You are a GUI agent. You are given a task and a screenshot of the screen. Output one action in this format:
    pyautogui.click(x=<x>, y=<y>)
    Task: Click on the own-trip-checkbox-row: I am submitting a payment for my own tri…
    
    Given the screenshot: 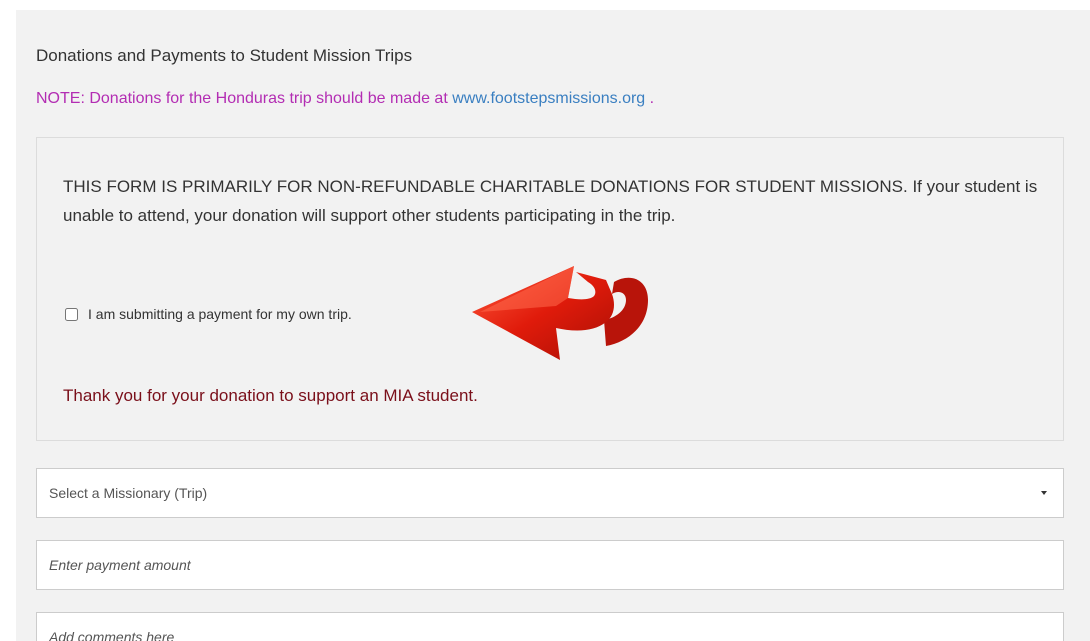 What is the action you would take?
    pyautogui.click(x=208, y=314)
    